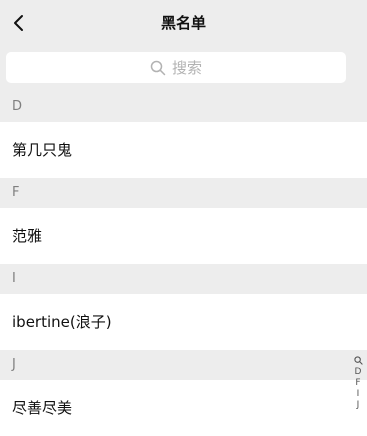 This screenshot has height=436, width=367. What do you see at coordinates (183, 193) in the screenshot?
I see `section-header-f: F` at bounding box center [183, 193].